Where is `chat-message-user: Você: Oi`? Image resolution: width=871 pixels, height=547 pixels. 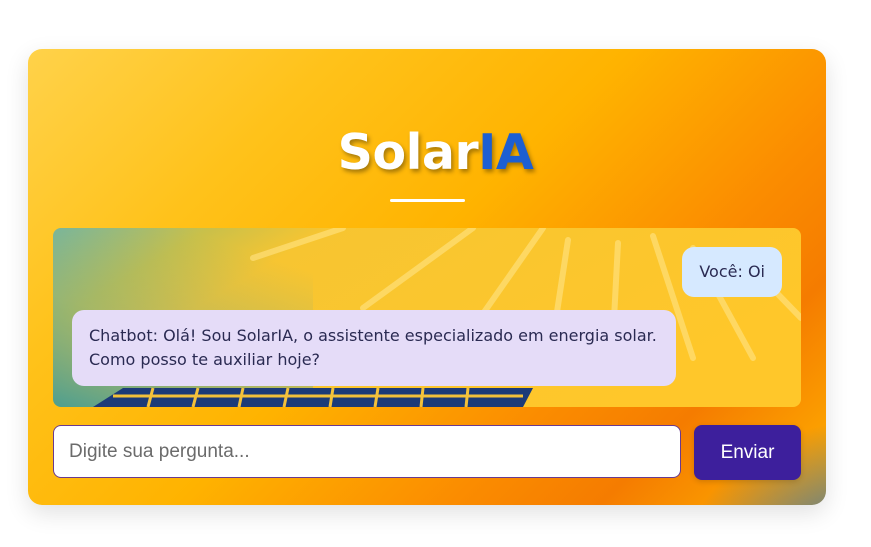
chat-message-user: Você: Oi is located at coordinates (732, 272).